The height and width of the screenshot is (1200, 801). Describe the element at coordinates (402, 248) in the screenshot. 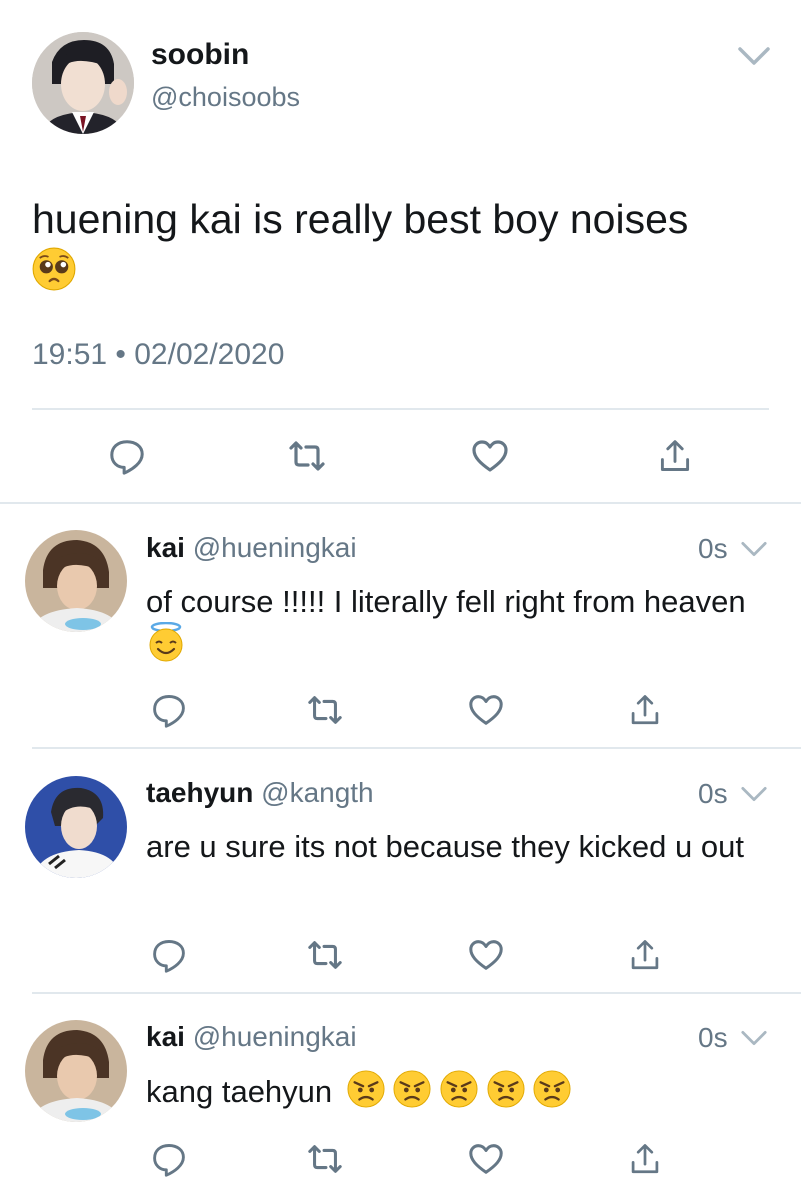

I see `tweet-text-block: huening kai is really best boy noises` at that location.